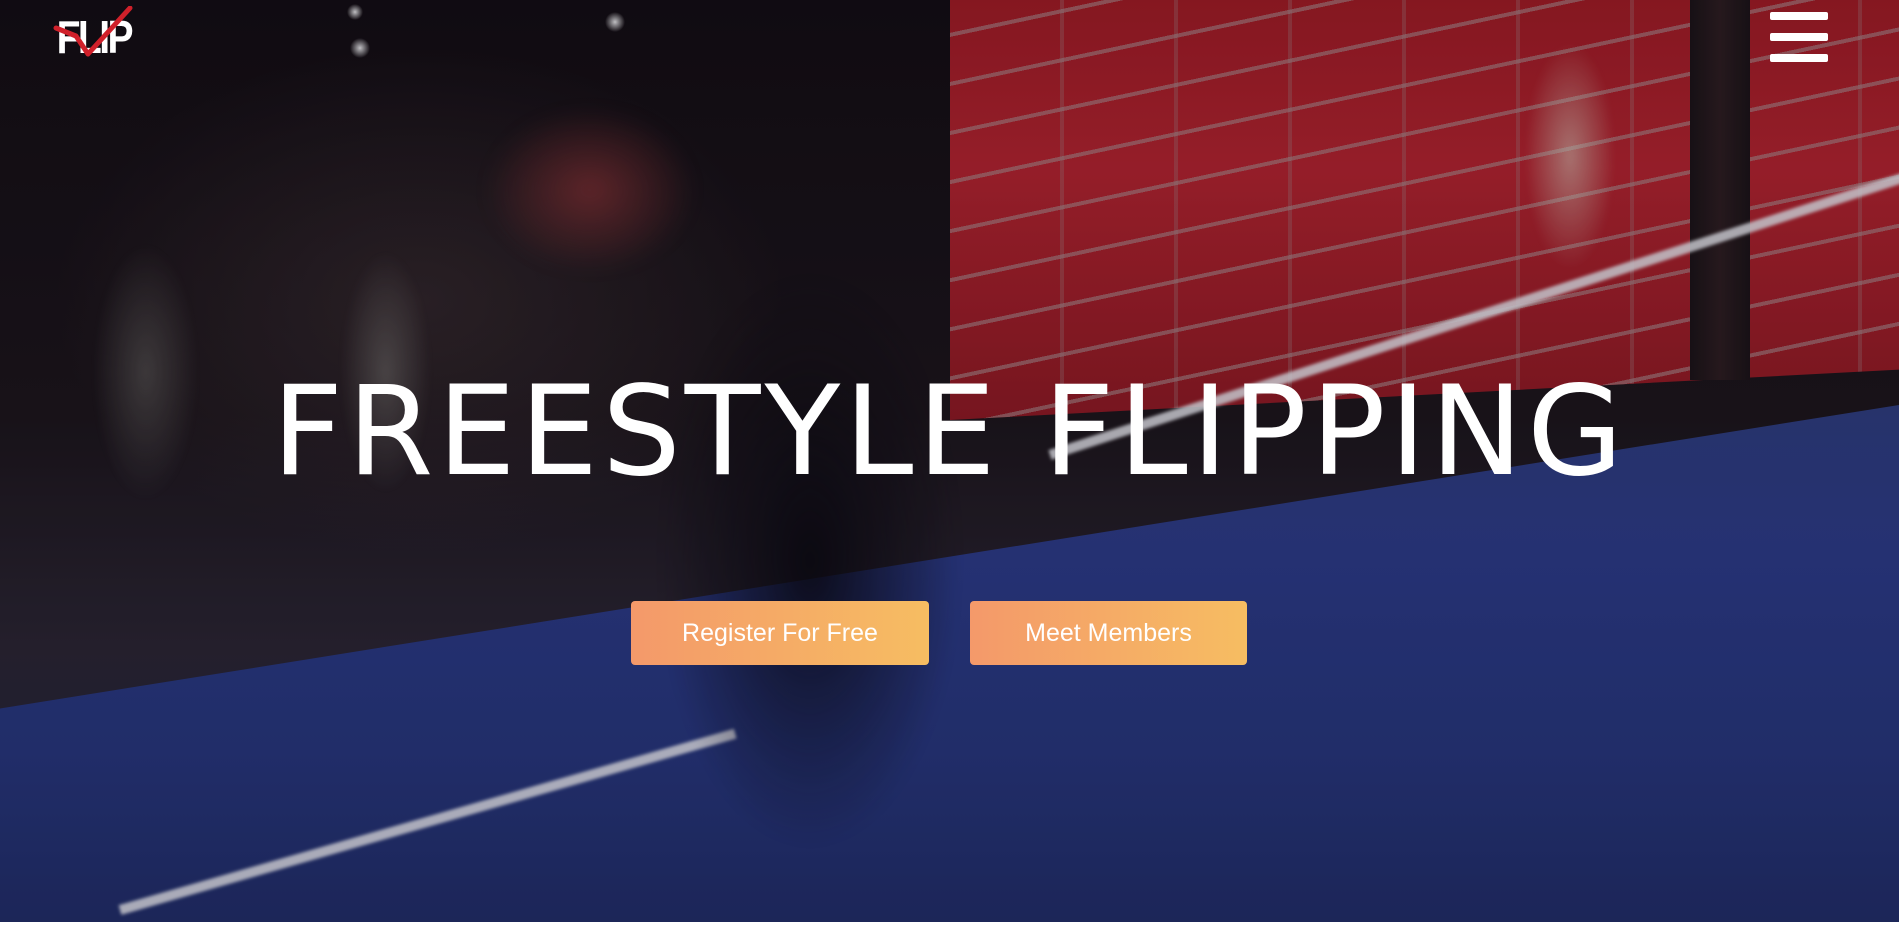 Image resolution: width=1899 pixels, height=929 pixels. I want to click on page-bottom-edge, so click(949, 925).